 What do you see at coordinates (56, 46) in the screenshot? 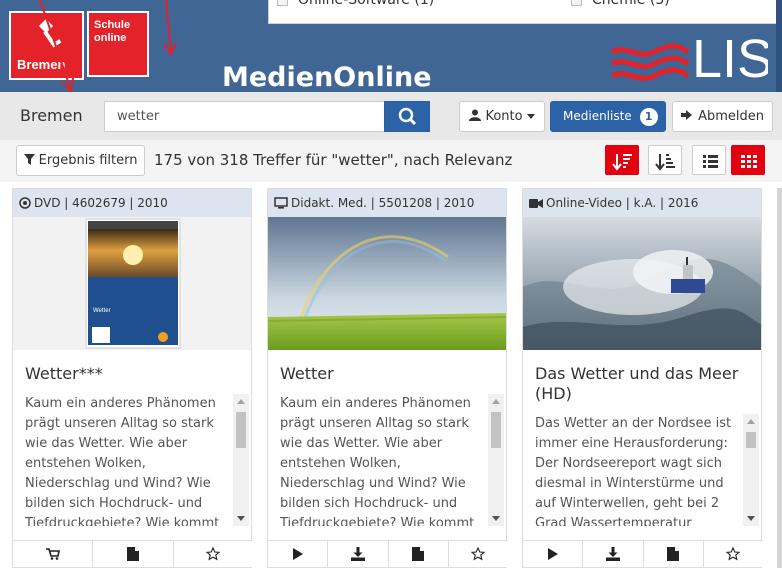
I see `annotation-arrow-left` at bounding box center [56, 46].